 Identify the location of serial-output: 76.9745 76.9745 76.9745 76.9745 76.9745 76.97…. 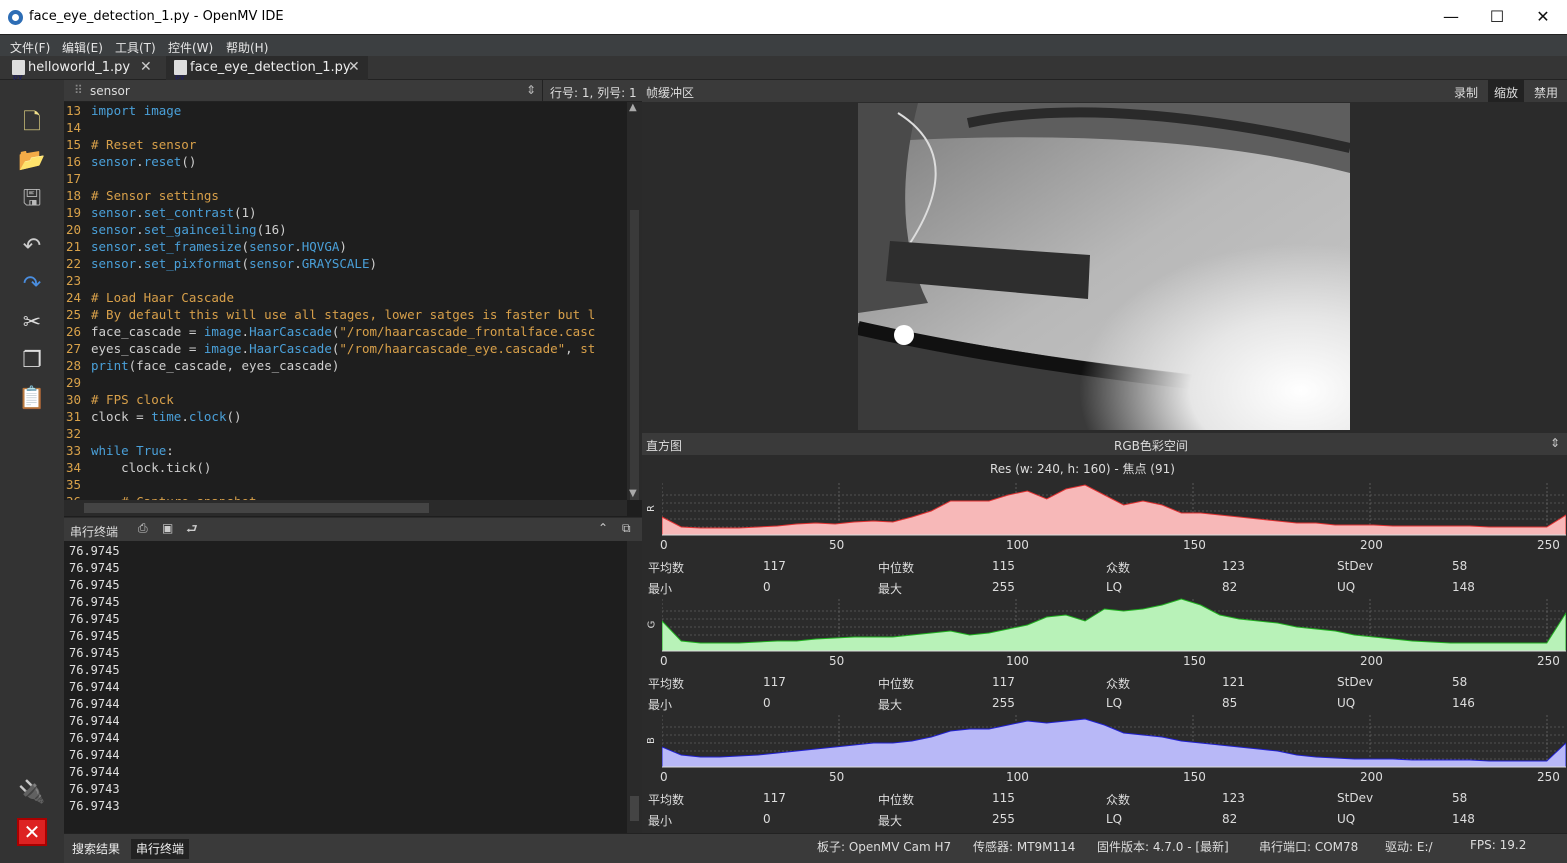
(94, 679).